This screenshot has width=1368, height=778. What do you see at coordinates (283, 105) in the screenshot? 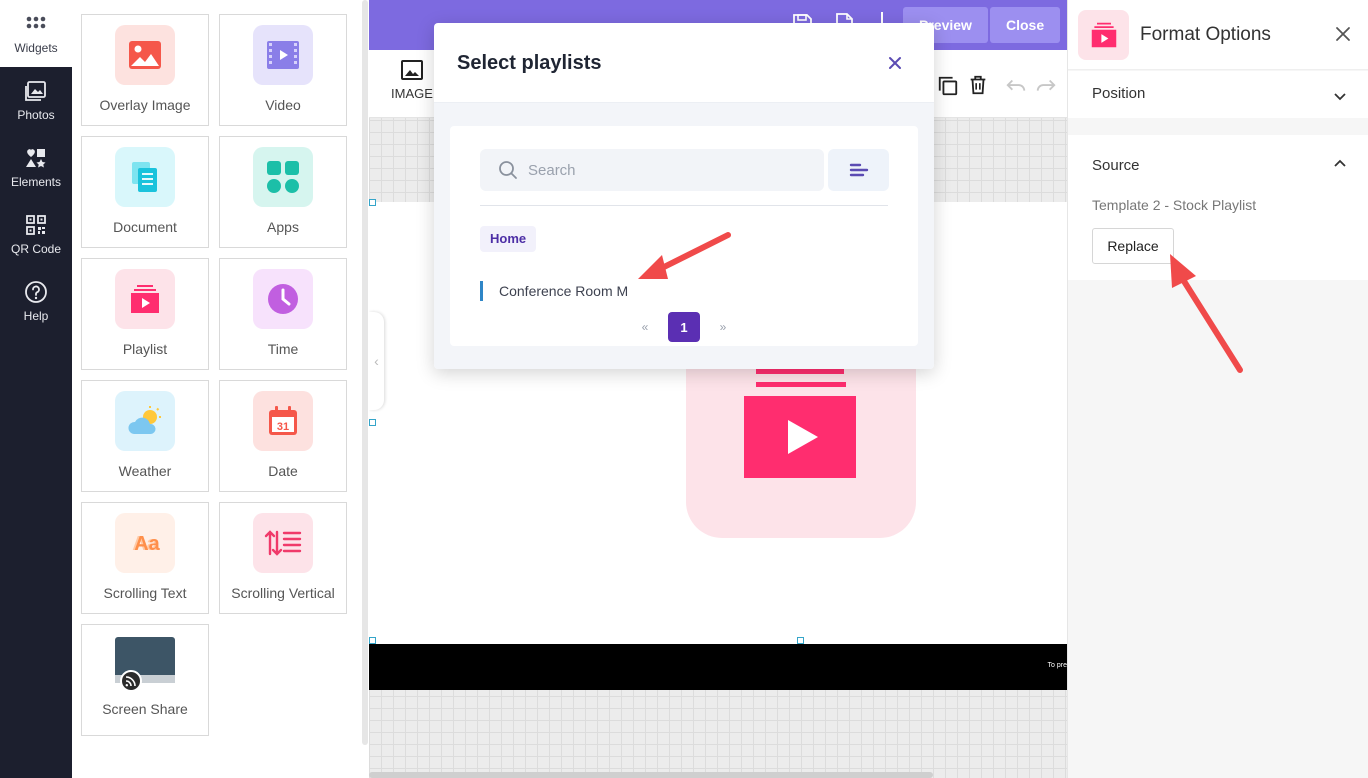
I see `widget-label: Video` at bounding box center [283, 105].